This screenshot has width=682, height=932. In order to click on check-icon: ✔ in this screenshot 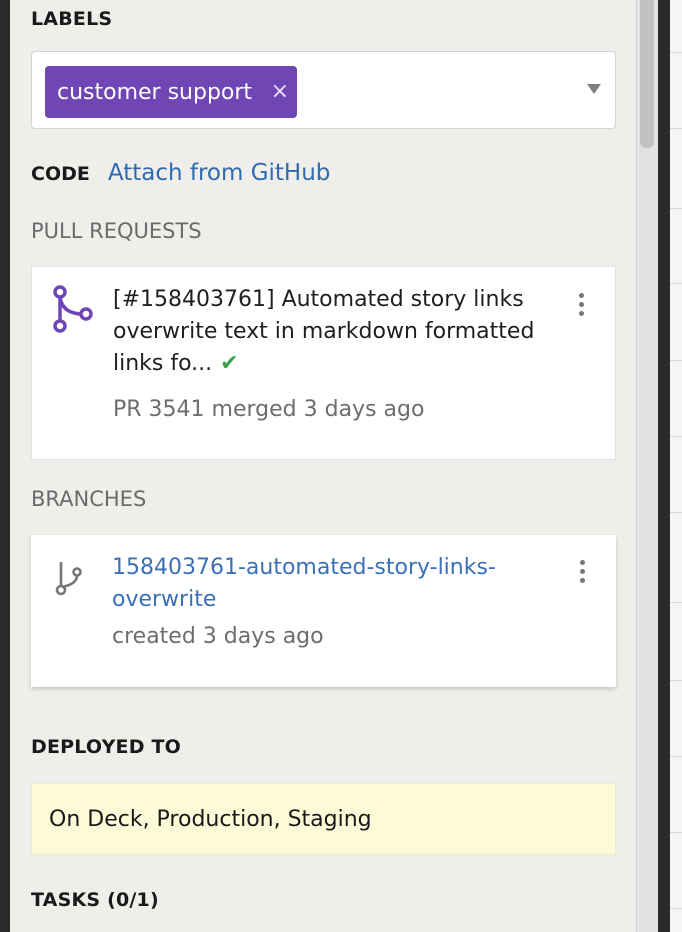, I will do `click(229, 363)`.